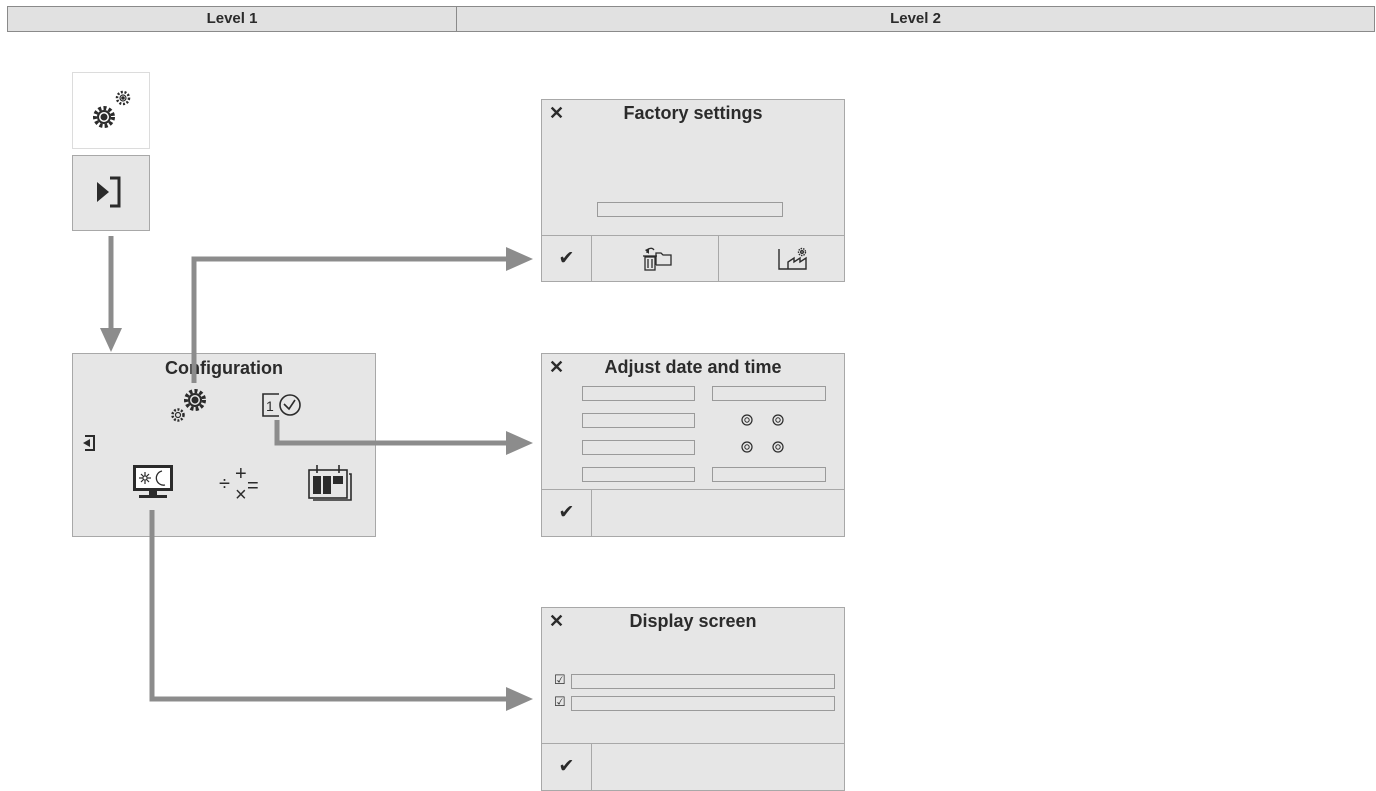 Image resolution: width=1376 pixels, height=791 pixels. I want to click on arrow-head-configuration, so click(111, 340).